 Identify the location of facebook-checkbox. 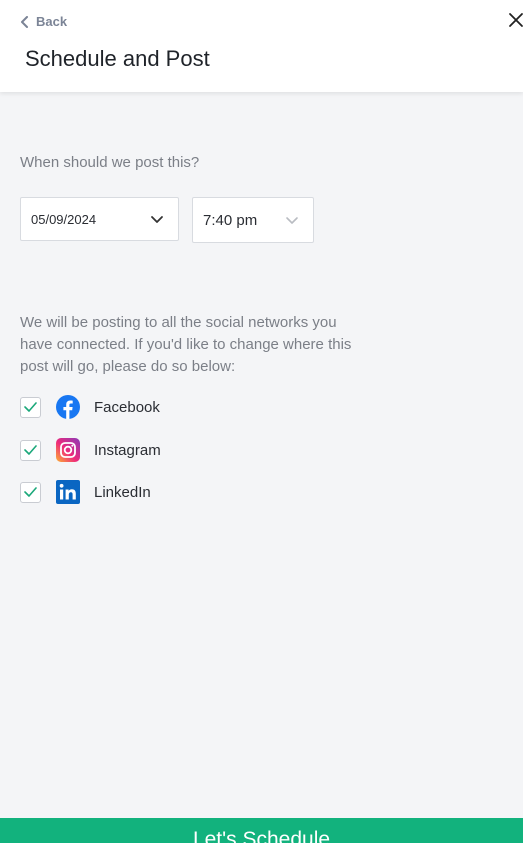
(30, 407).